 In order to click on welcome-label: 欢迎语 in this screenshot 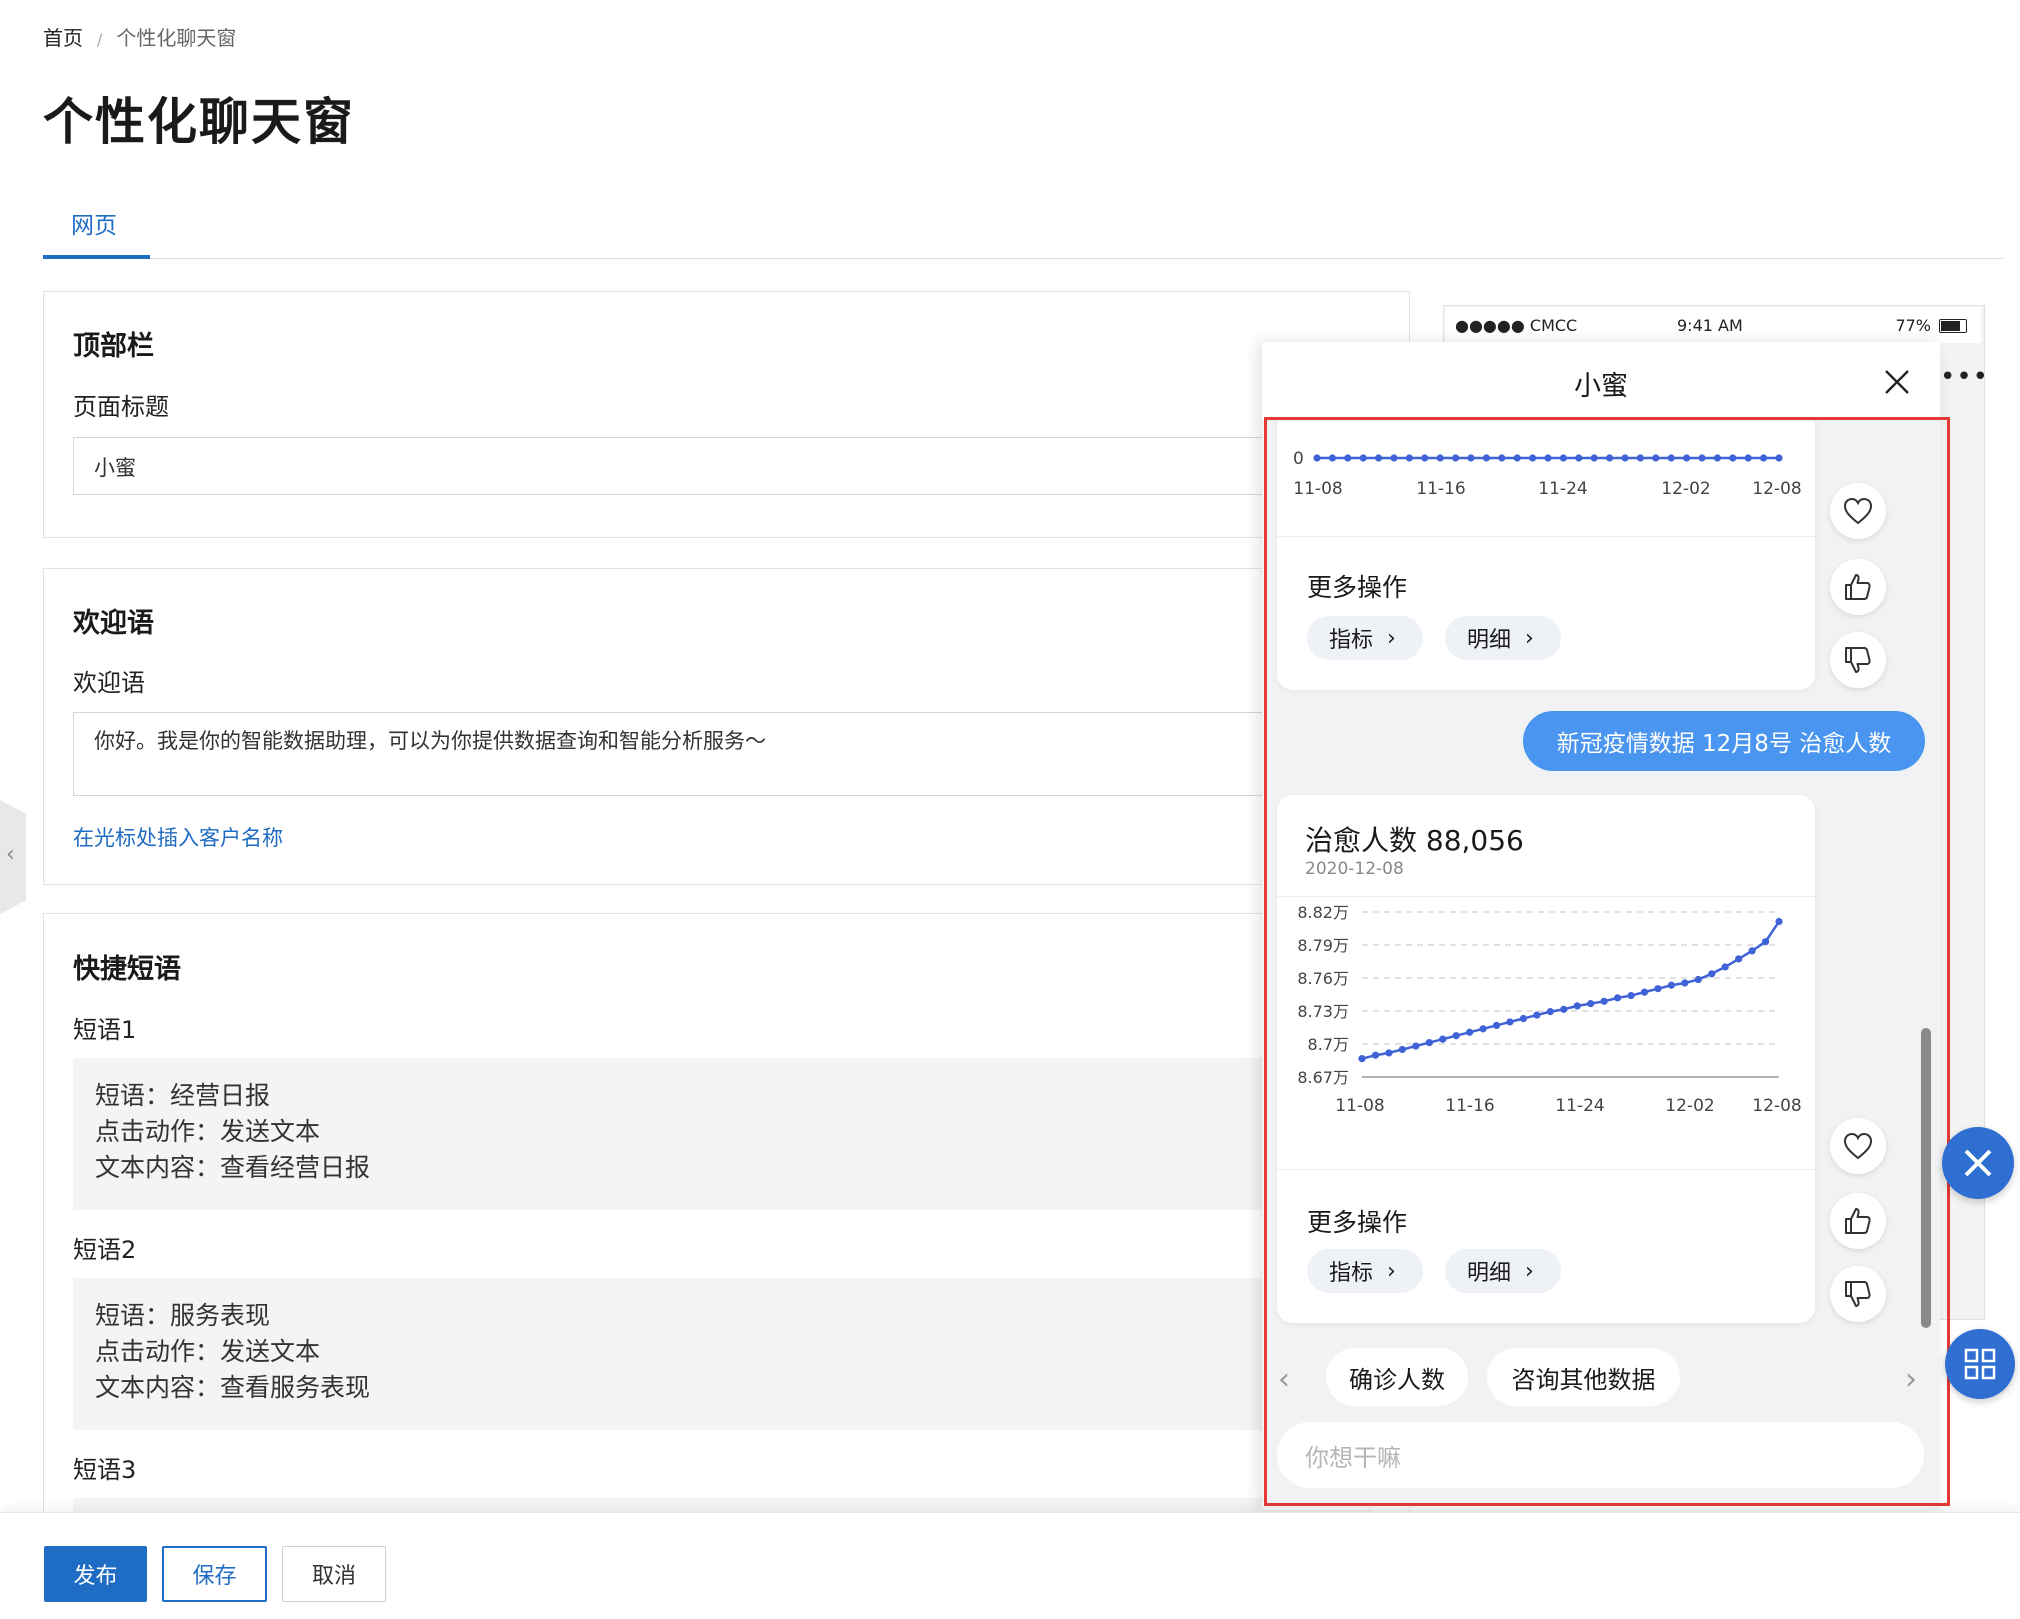, I will do `click(109, 683)`.